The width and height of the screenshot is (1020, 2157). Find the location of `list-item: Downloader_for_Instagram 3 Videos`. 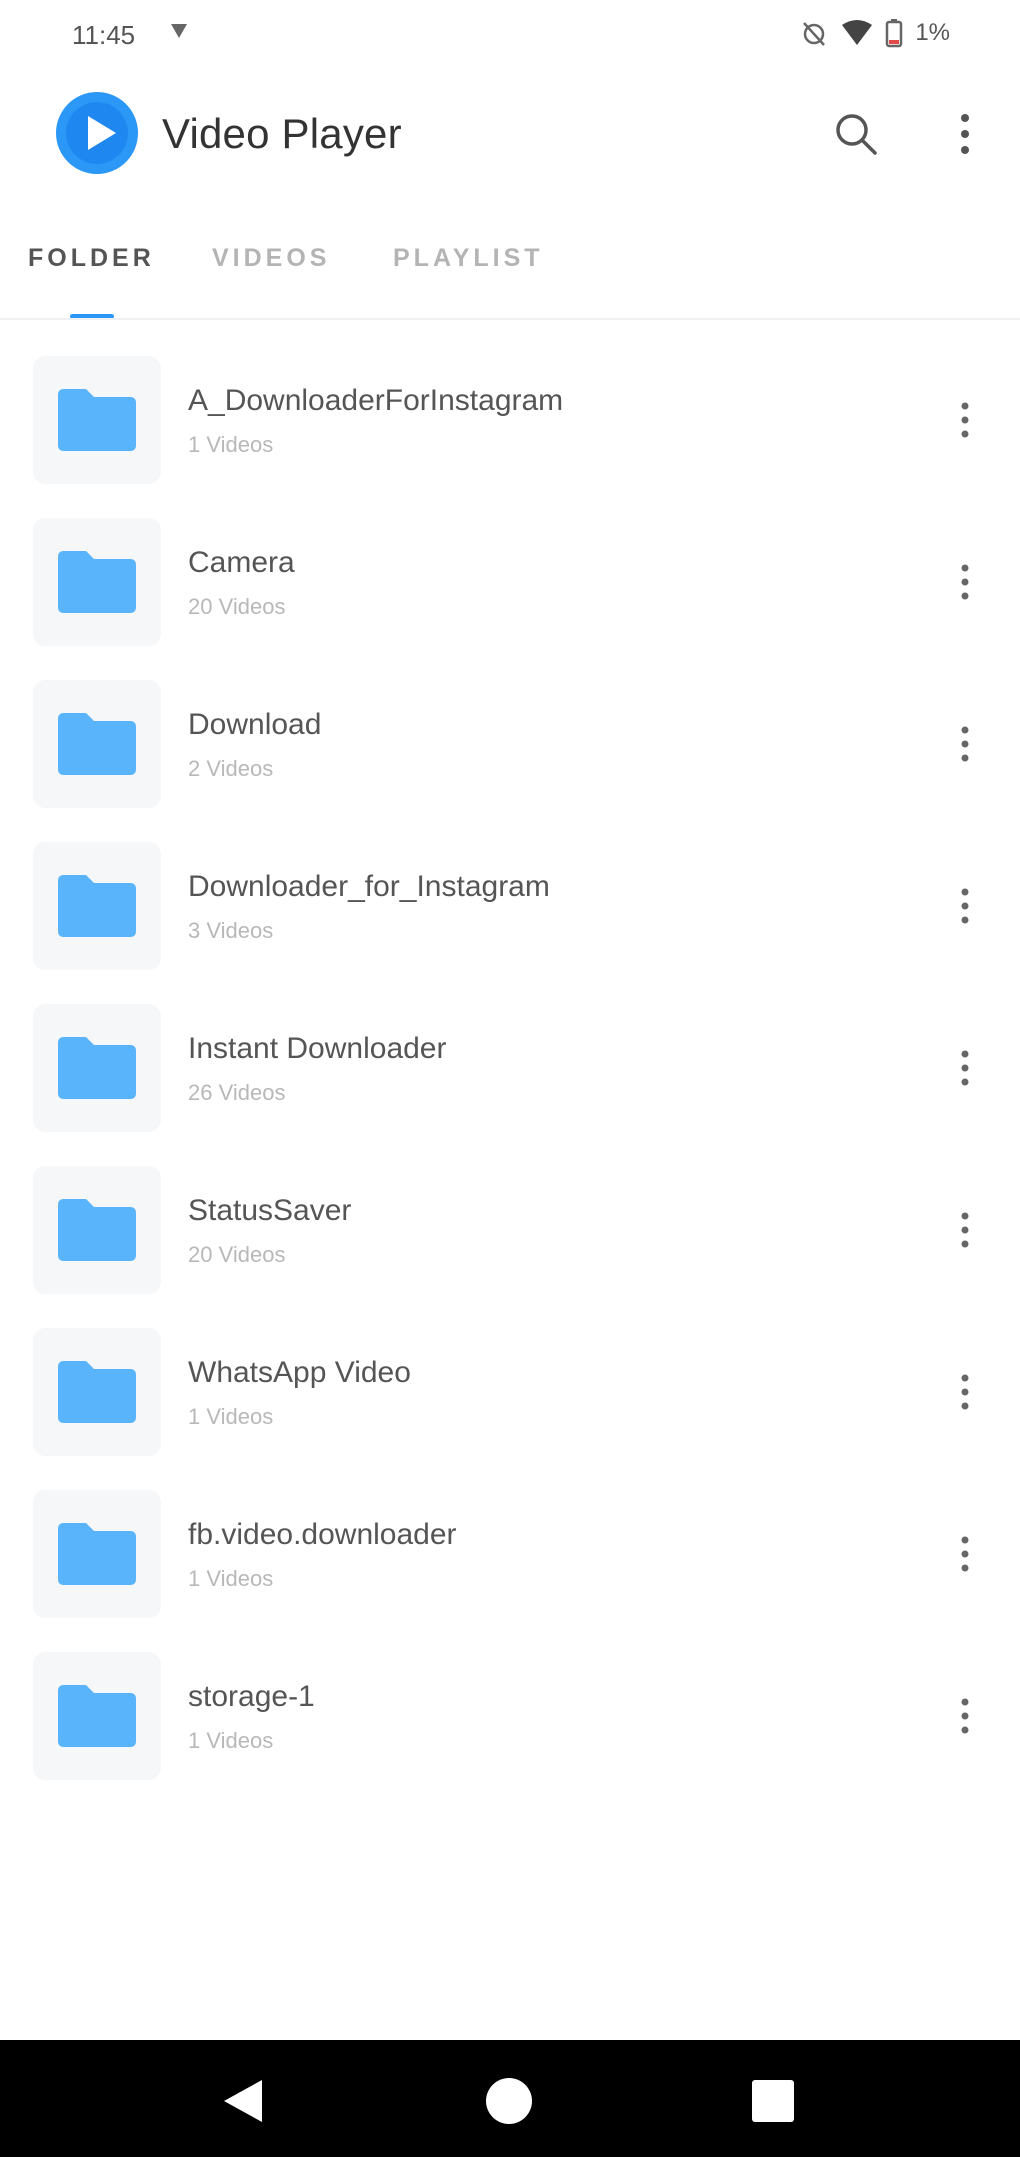

list-item: Downloader_for_Instagram 3 Videos is located at coordinates (510, 917).